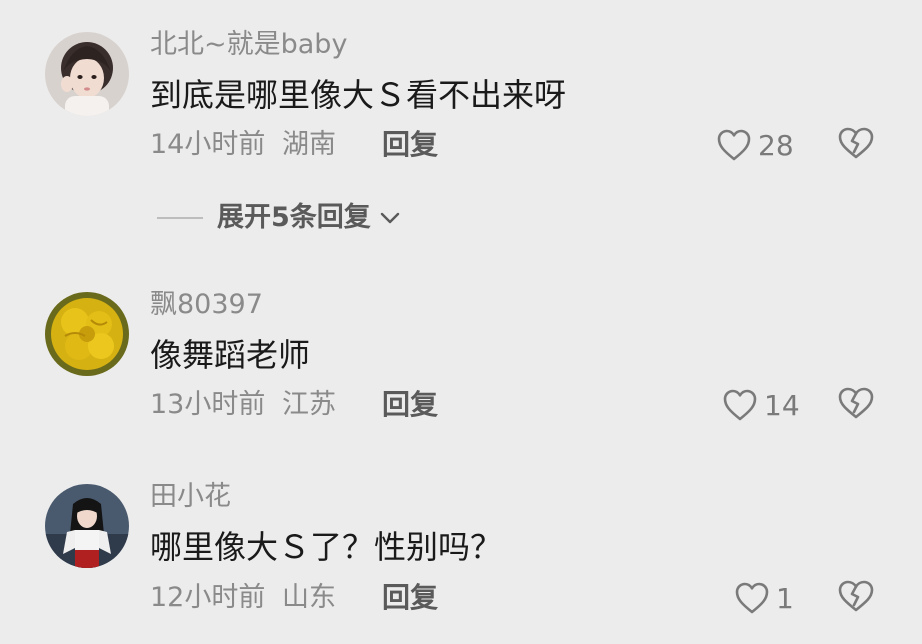  Describe the element at coordinates (208, 144) in the screenshot. I see `comment-time: 14小时前` at that location.